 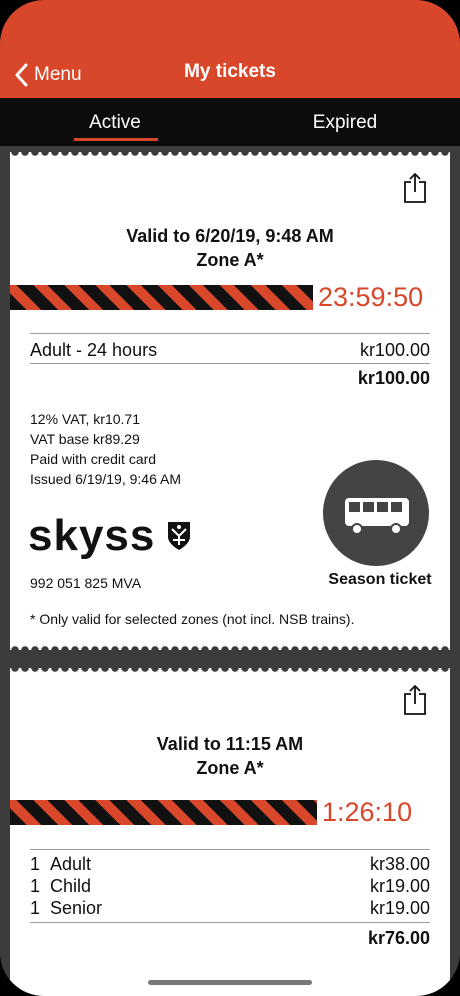 I want to click on ticket-total: kr76.00, so click(x=398, y=938).